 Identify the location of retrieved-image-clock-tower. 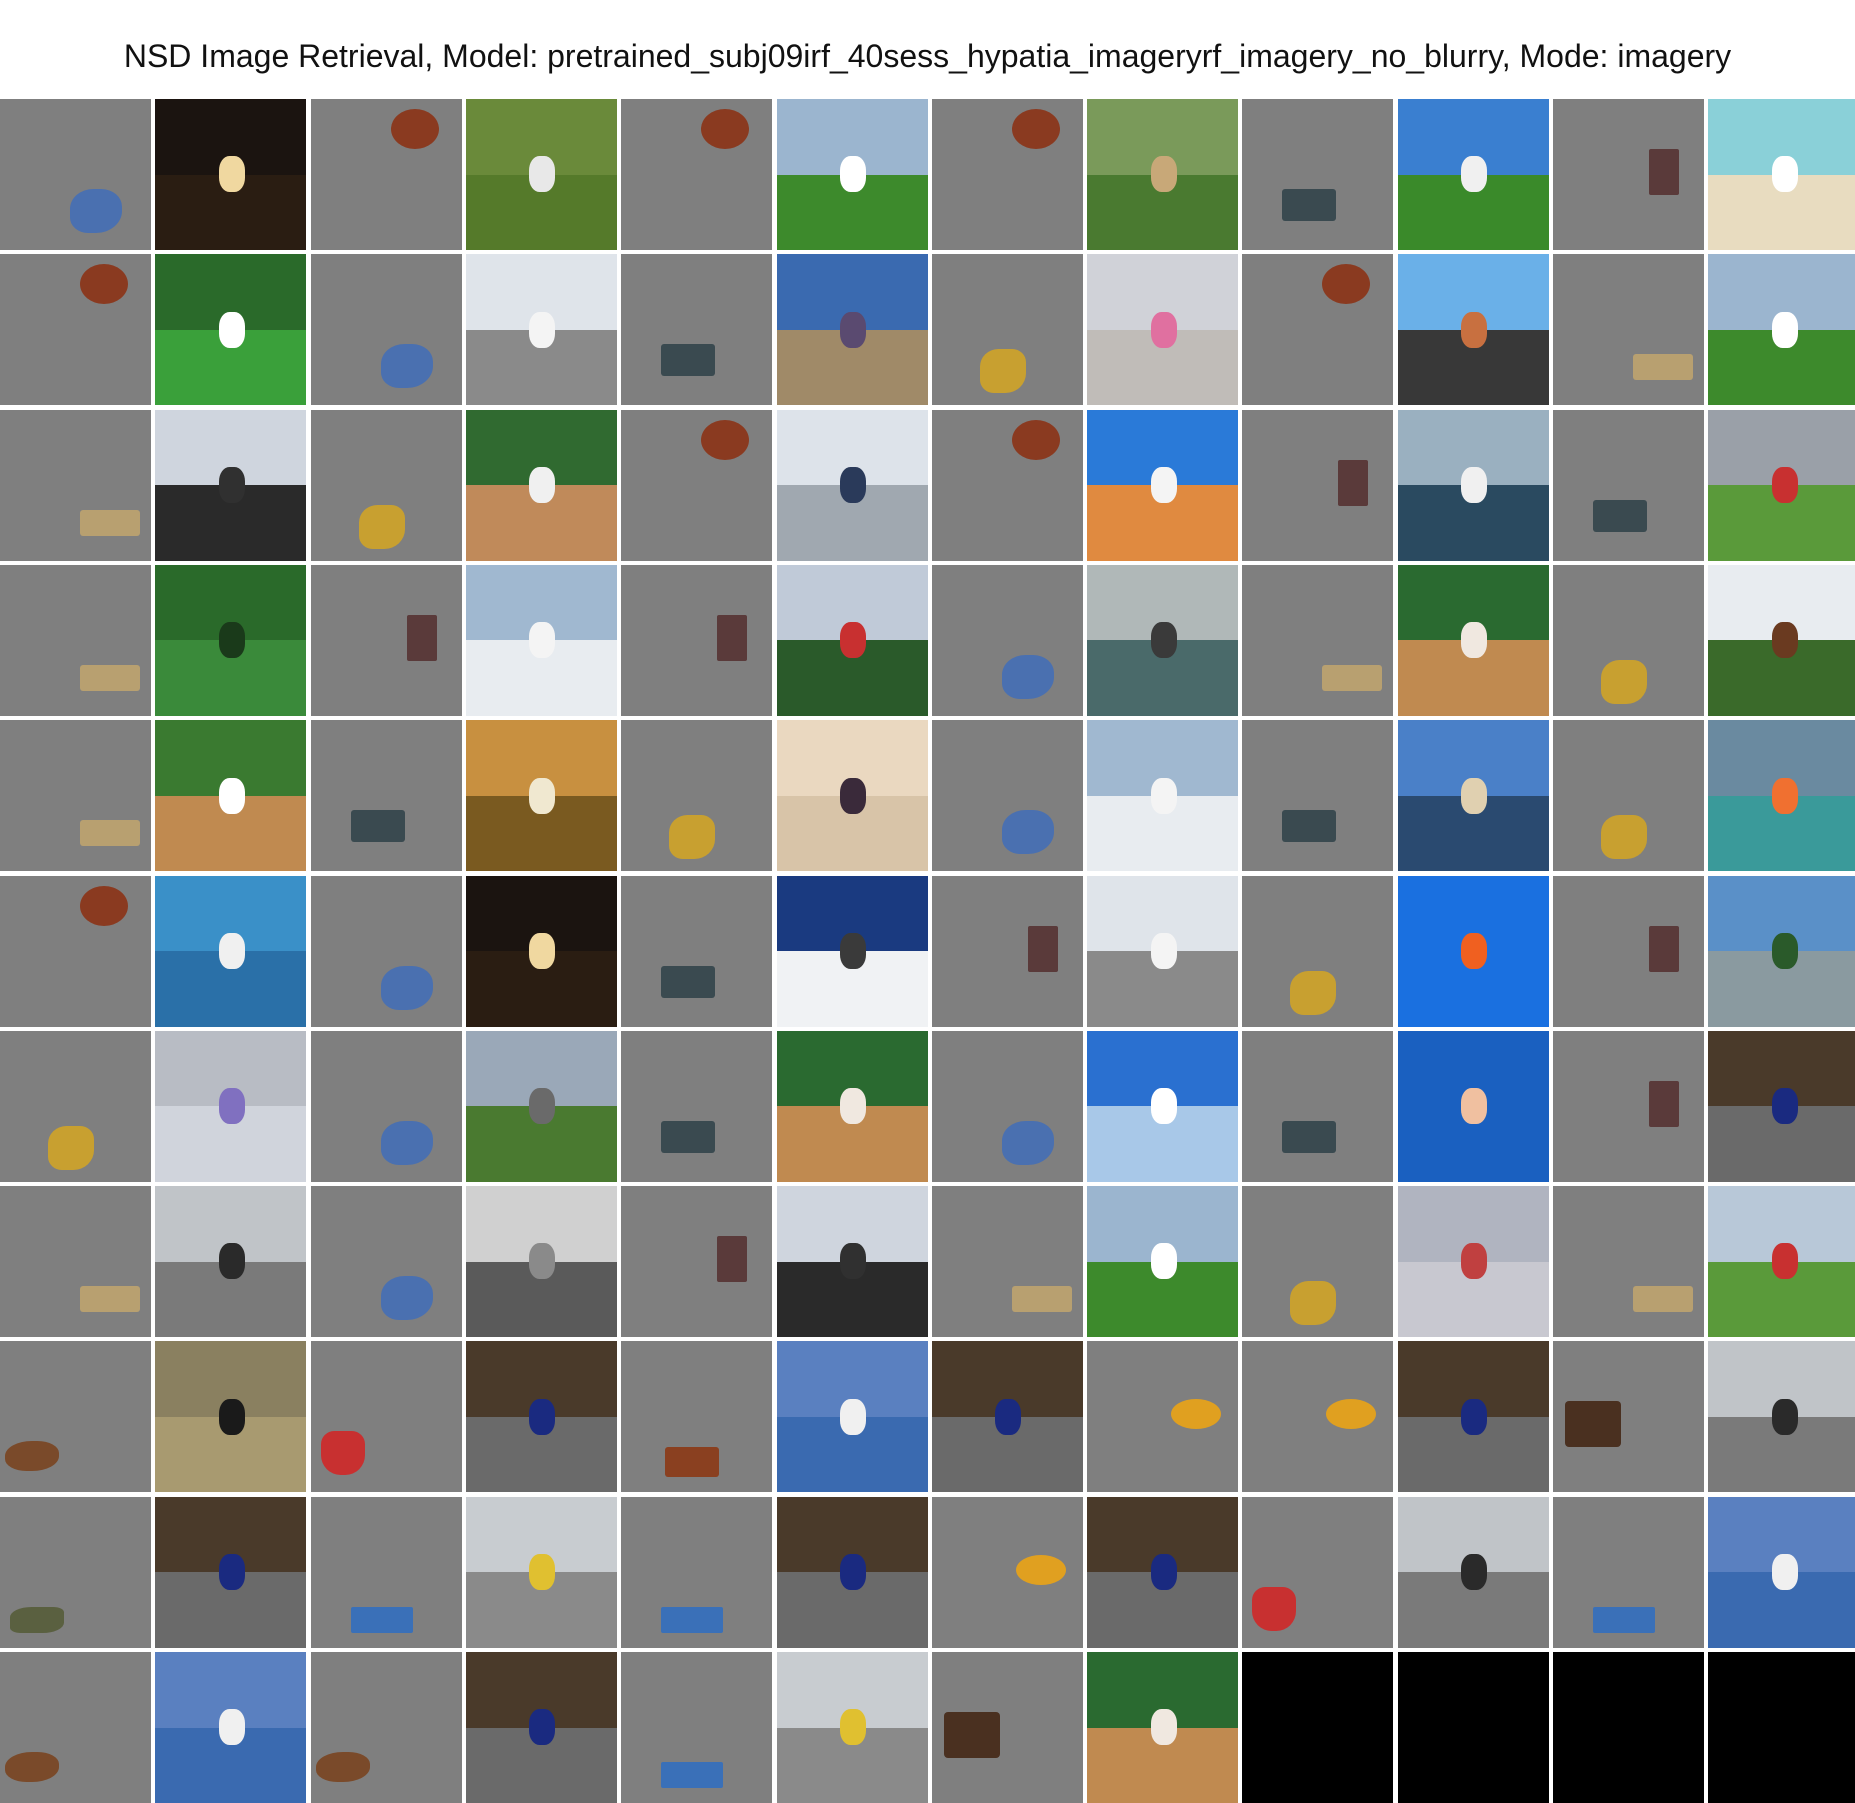
(541, 1261).